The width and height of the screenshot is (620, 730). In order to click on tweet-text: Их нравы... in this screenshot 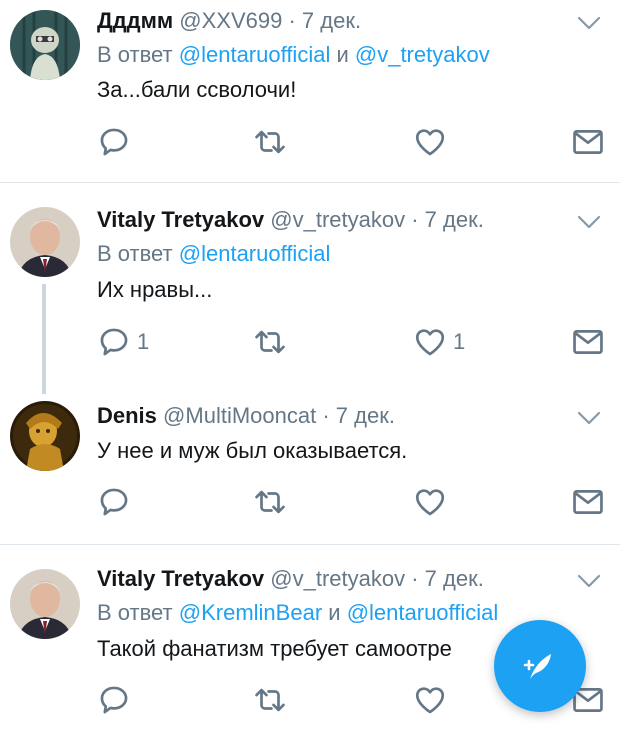, I will do `click(155, 289)`.